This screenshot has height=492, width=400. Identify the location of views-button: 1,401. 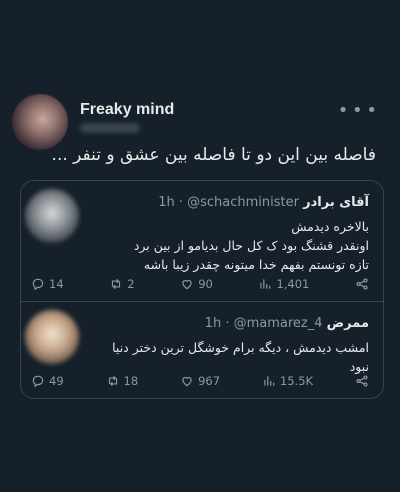
(283, 284).